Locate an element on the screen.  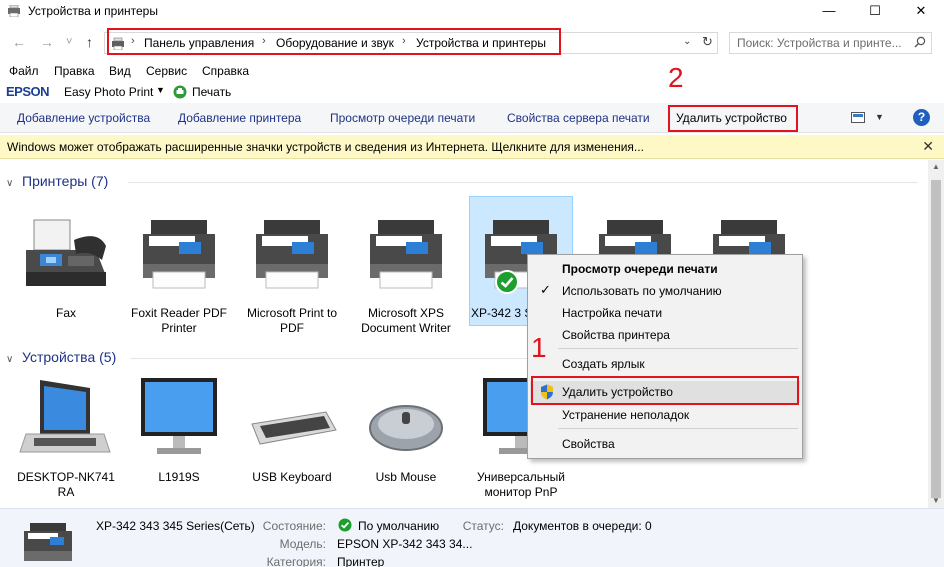
info-bar-close-icon: ✕ is located at coordinates (928, 146).